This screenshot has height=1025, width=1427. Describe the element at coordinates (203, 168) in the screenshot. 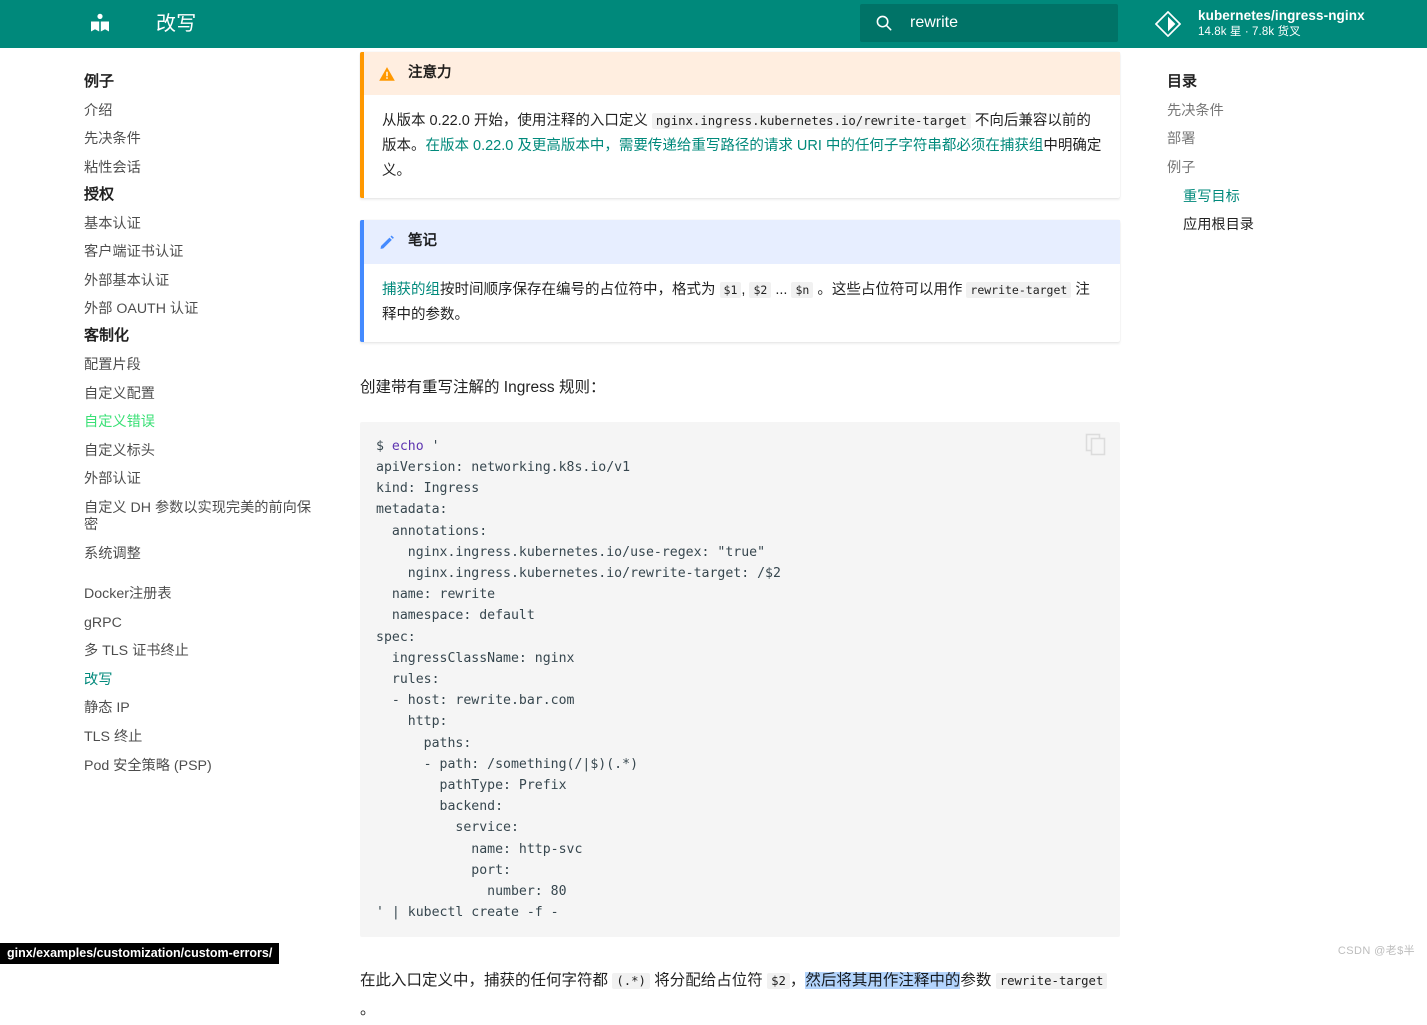

I see `sidebar-item-sticky-sessions: 粘性会话` at that location.